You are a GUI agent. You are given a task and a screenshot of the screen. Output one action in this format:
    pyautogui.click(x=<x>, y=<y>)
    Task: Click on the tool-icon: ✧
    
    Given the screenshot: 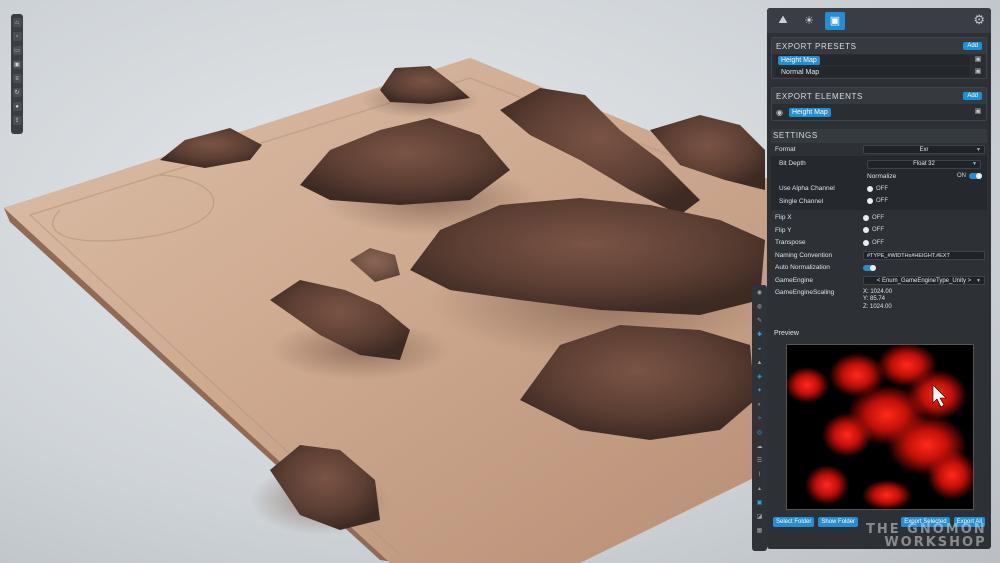 What is the action you would take?
    pyautogui.click(x=759, y=419)
    